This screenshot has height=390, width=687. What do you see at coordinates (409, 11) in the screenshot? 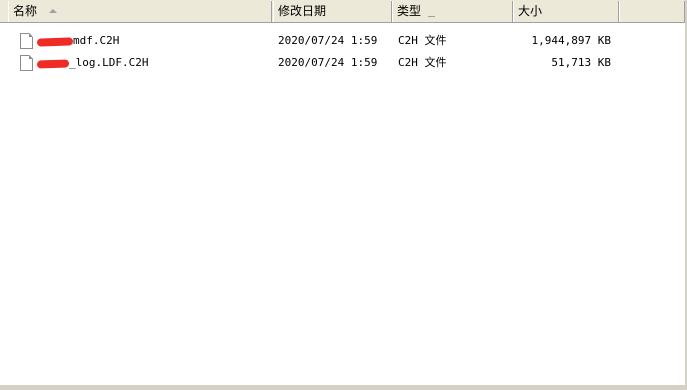
I see `column-header-type-label: 类型` at bounding box center [409, 11].